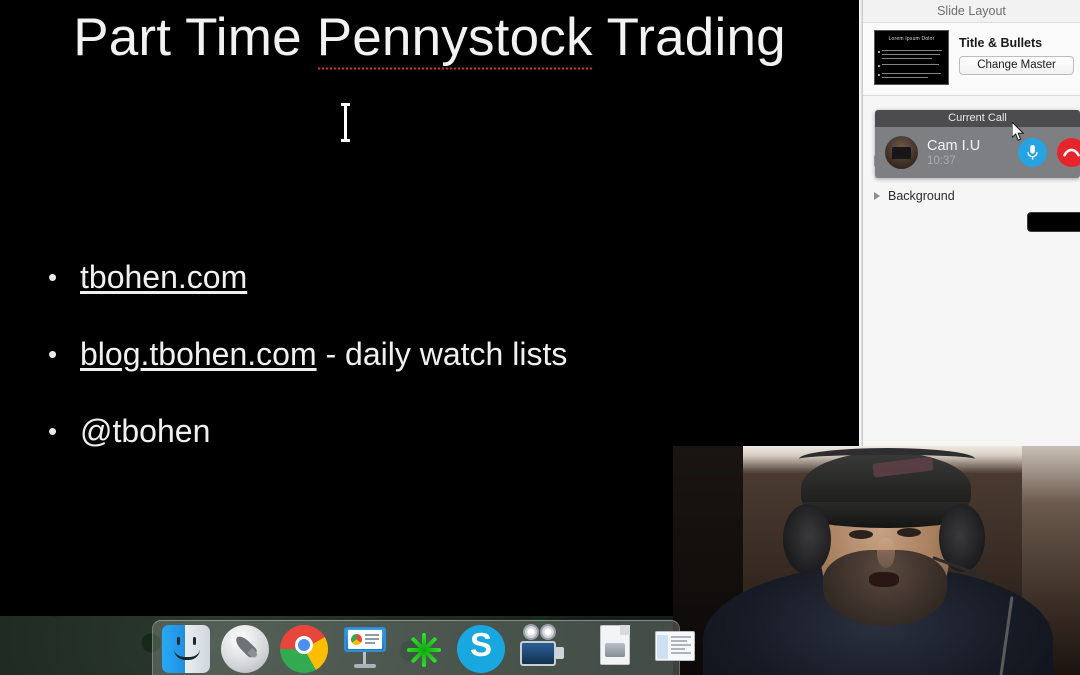 Image resolution: width=1080 pixels, height=675 pixels. What do you see at coordinates (542, 647) in the screenshot?
I see `dock-item-screen-recorder` at bounding box center [542, 647].